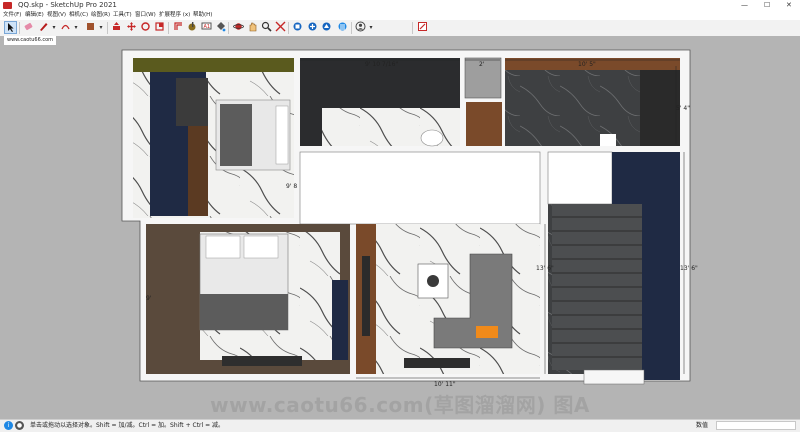 This screenshot has width=800, height=432. What do you see at coordinates (487, 332) in the screenshot?
I see `orange-cushions` at bounding box center [487, 332].